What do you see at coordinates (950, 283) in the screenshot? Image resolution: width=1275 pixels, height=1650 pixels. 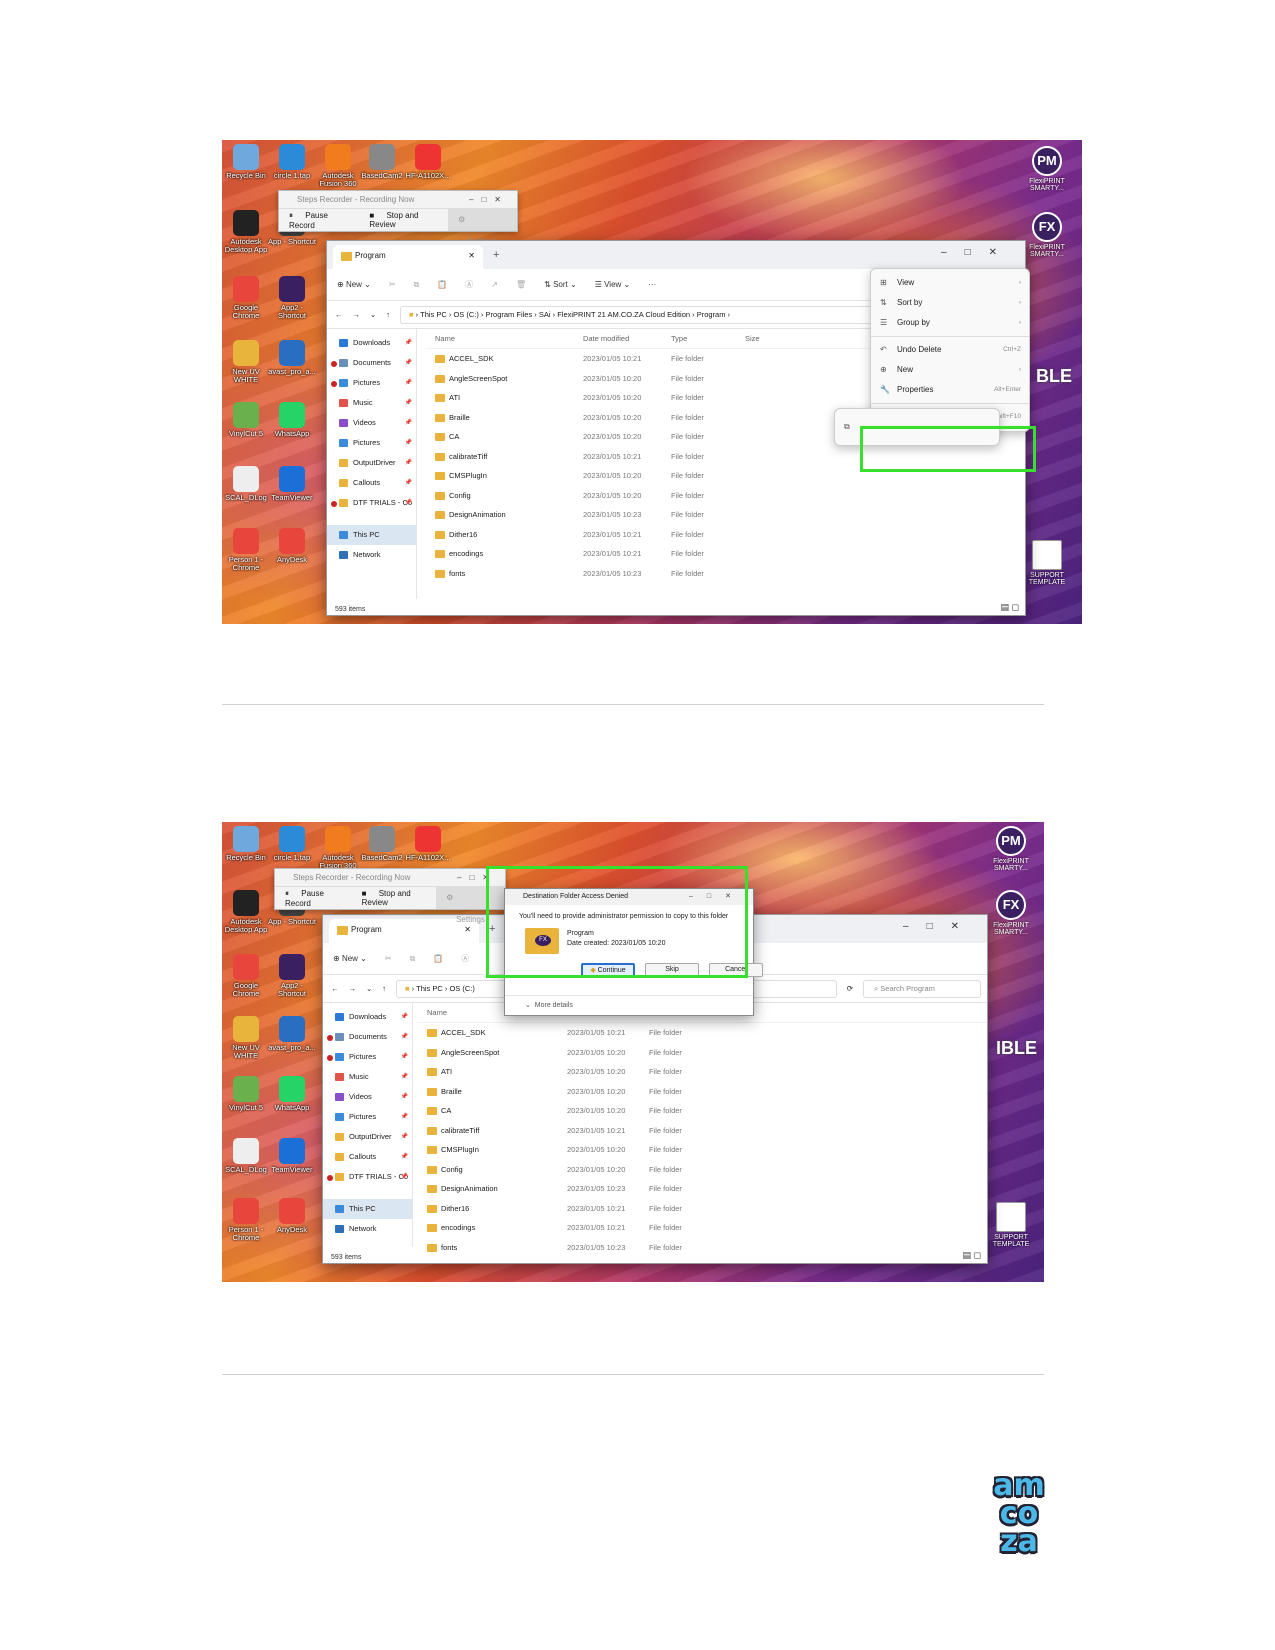 I see `menu-item: ⊞ View ›` at bounding box center [950, 283].